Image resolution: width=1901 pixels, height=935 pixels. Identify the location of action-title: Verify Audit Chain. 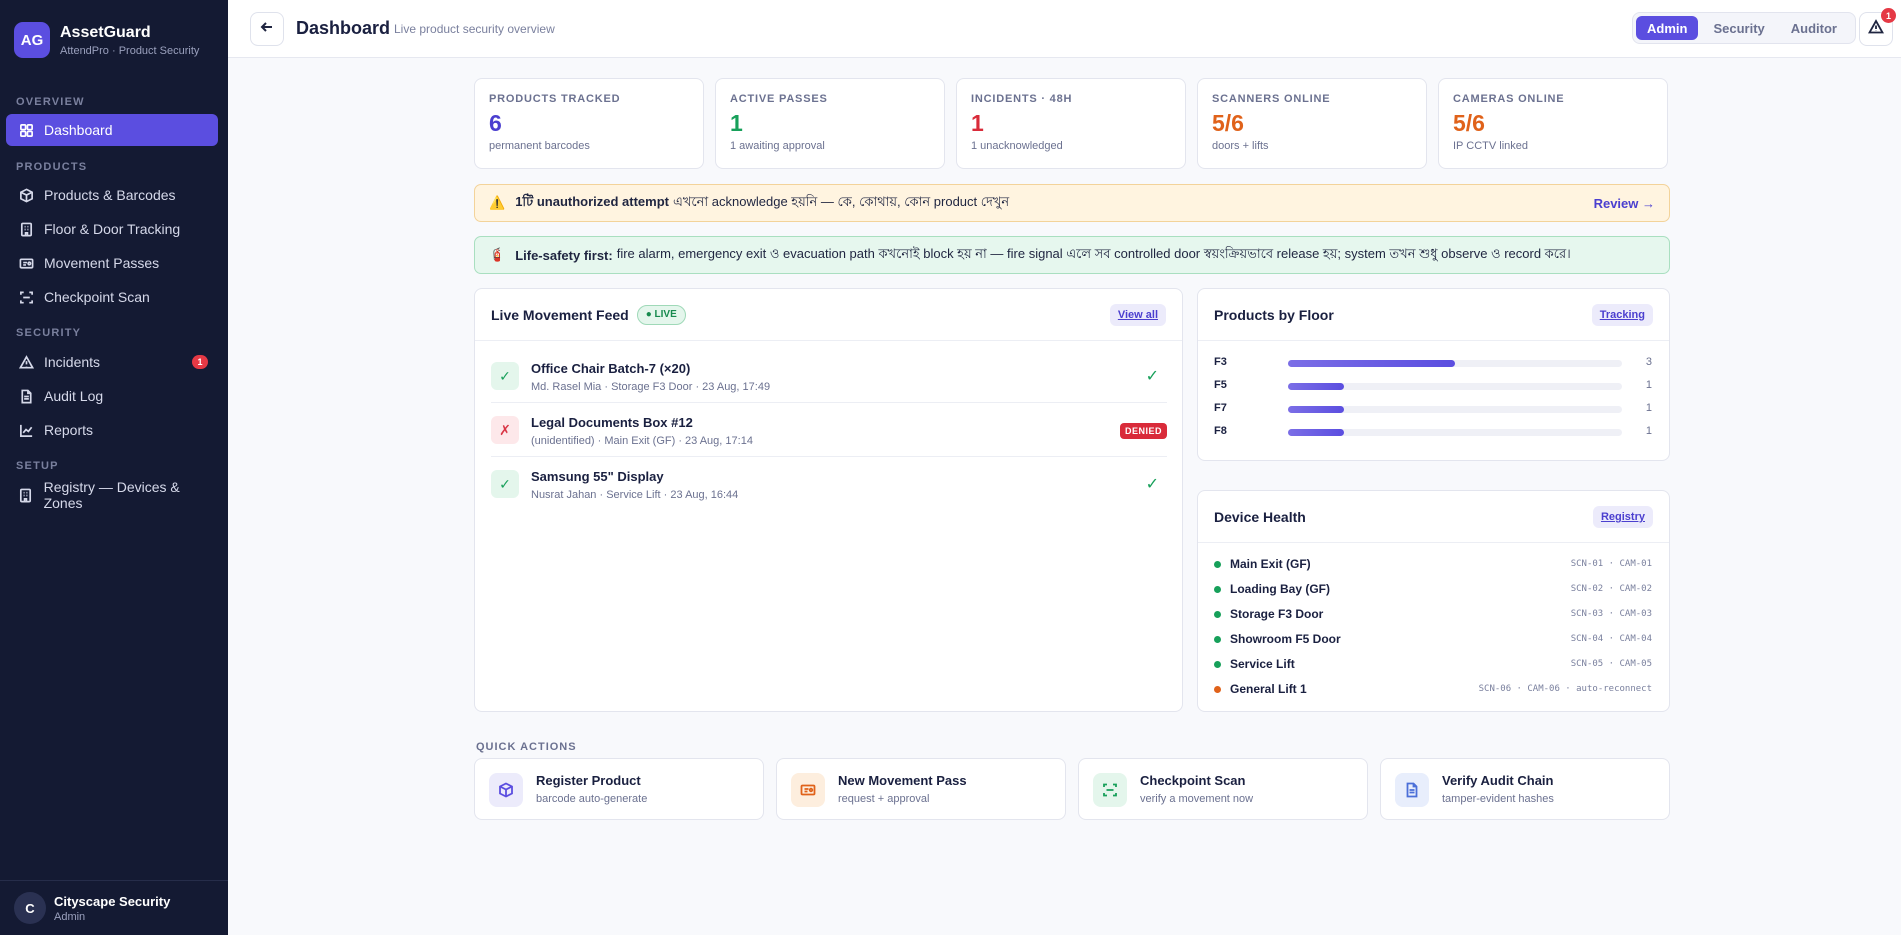
(1498, 780).